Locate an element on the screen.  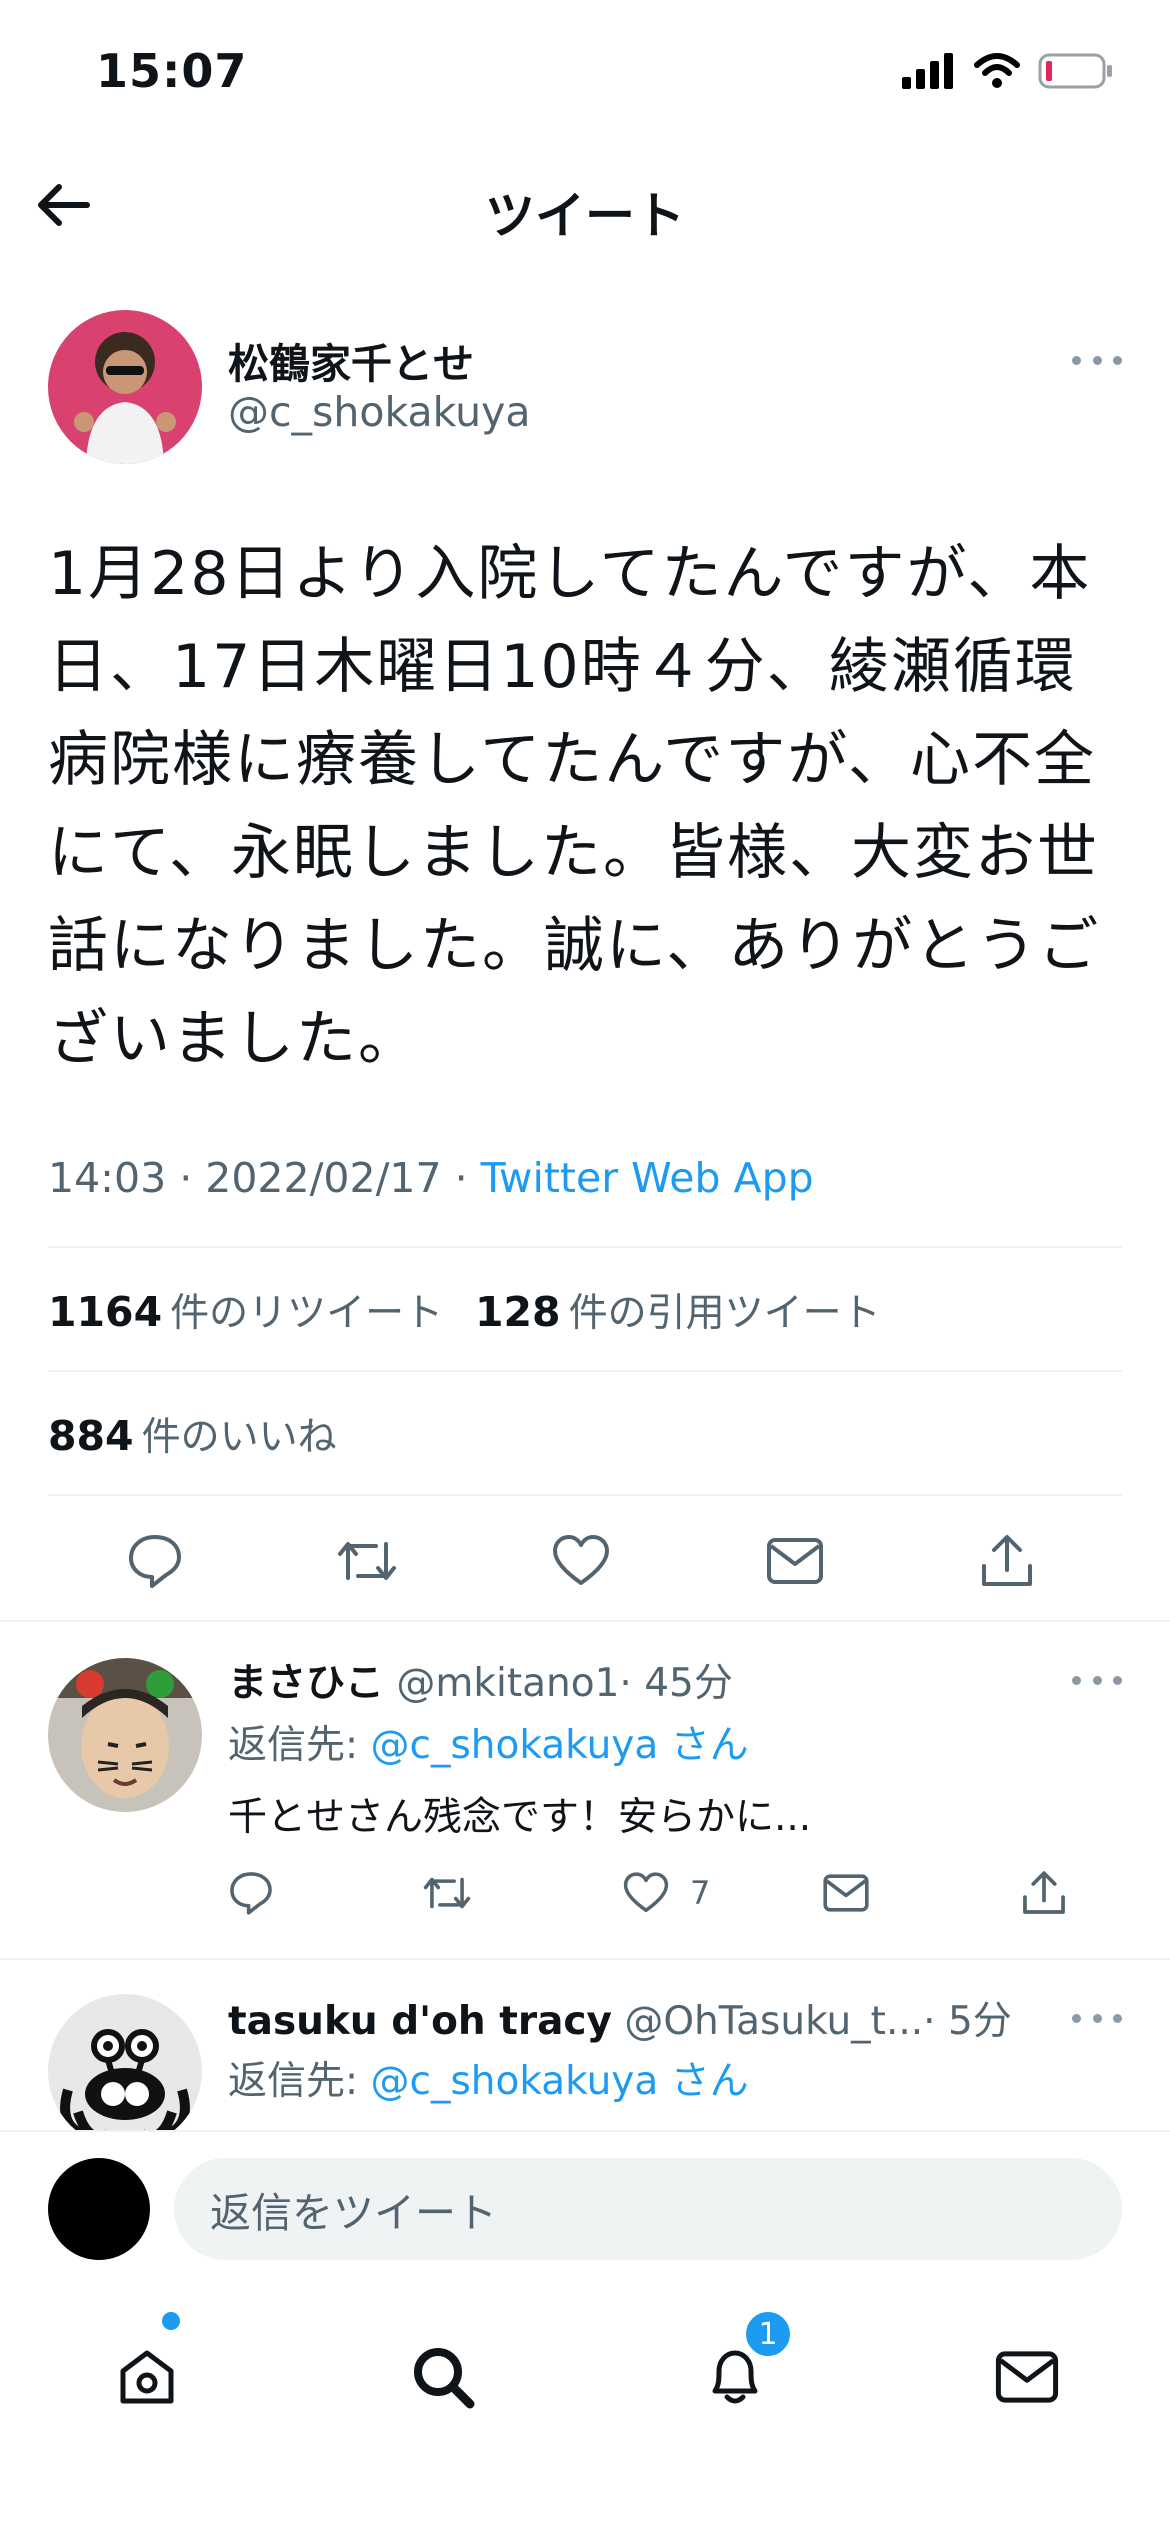
reply-reply-button is located at coordinates (251, 1893).